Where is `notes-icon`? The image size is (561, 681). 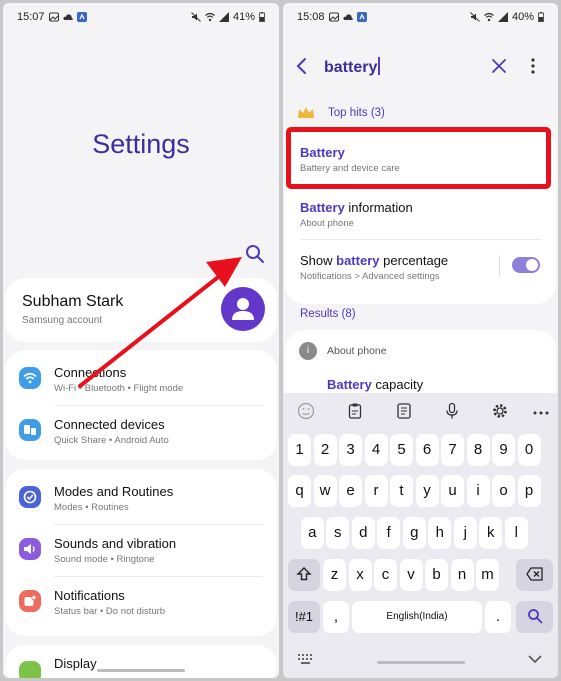
notes-icon is located at coordinates (404, 411).